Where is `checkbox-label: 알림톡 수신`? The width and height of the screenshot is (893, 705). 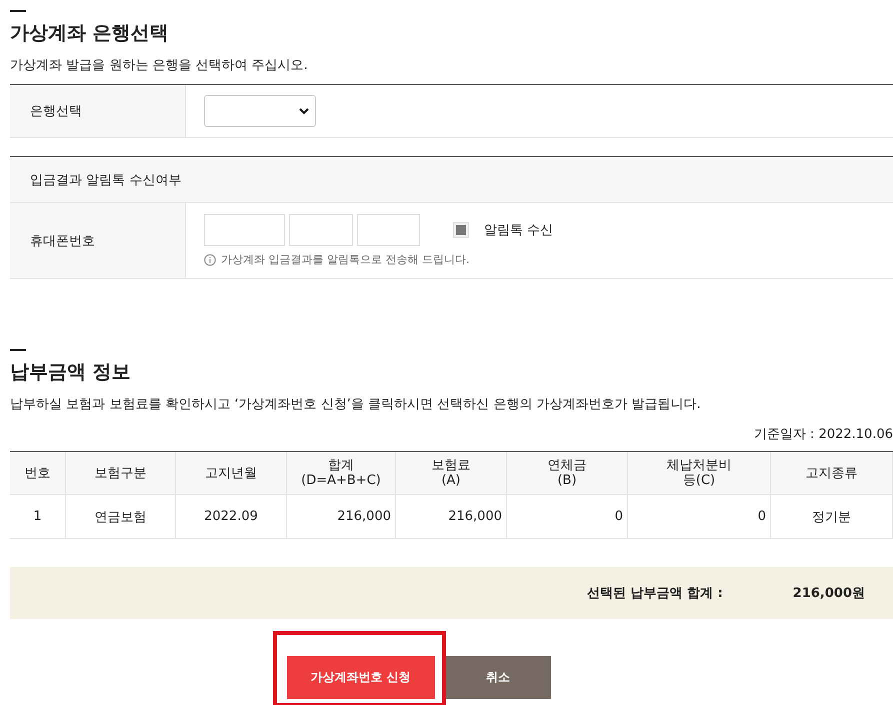
checkbox-label: 알림톡 수신 is located at coordinates (519, 230).